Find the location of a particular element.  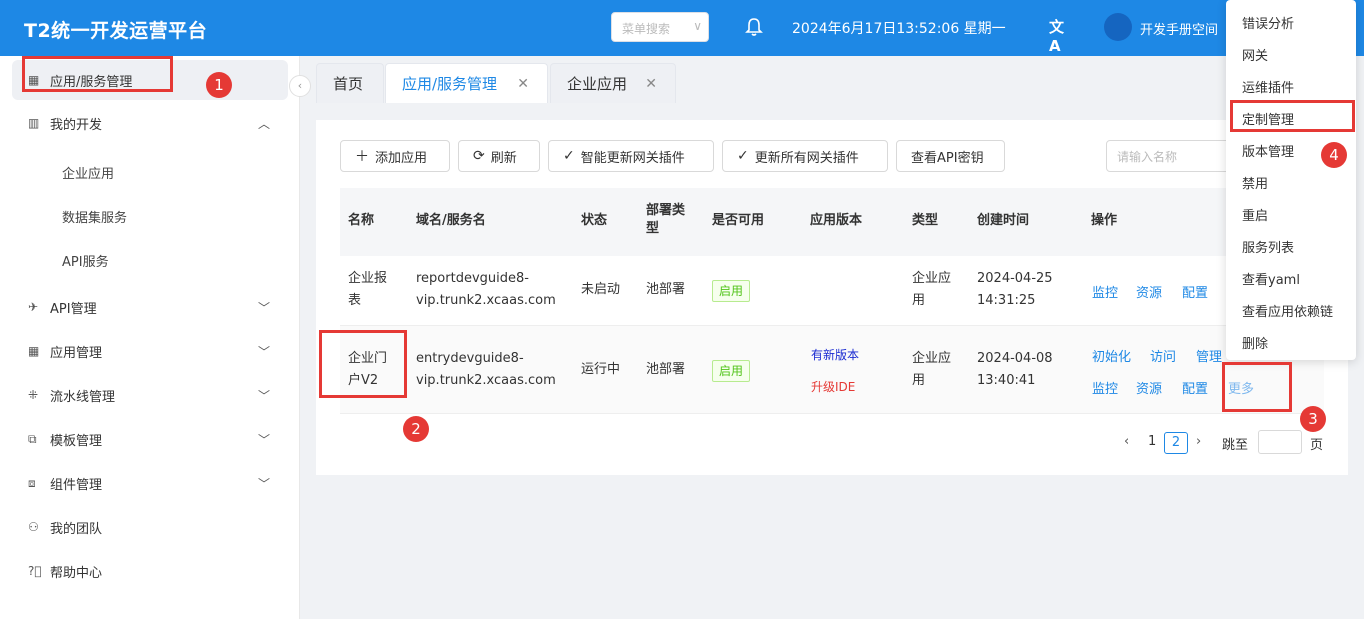

menu-item-disable: 禁用 is located at coordinates (1255, 182).